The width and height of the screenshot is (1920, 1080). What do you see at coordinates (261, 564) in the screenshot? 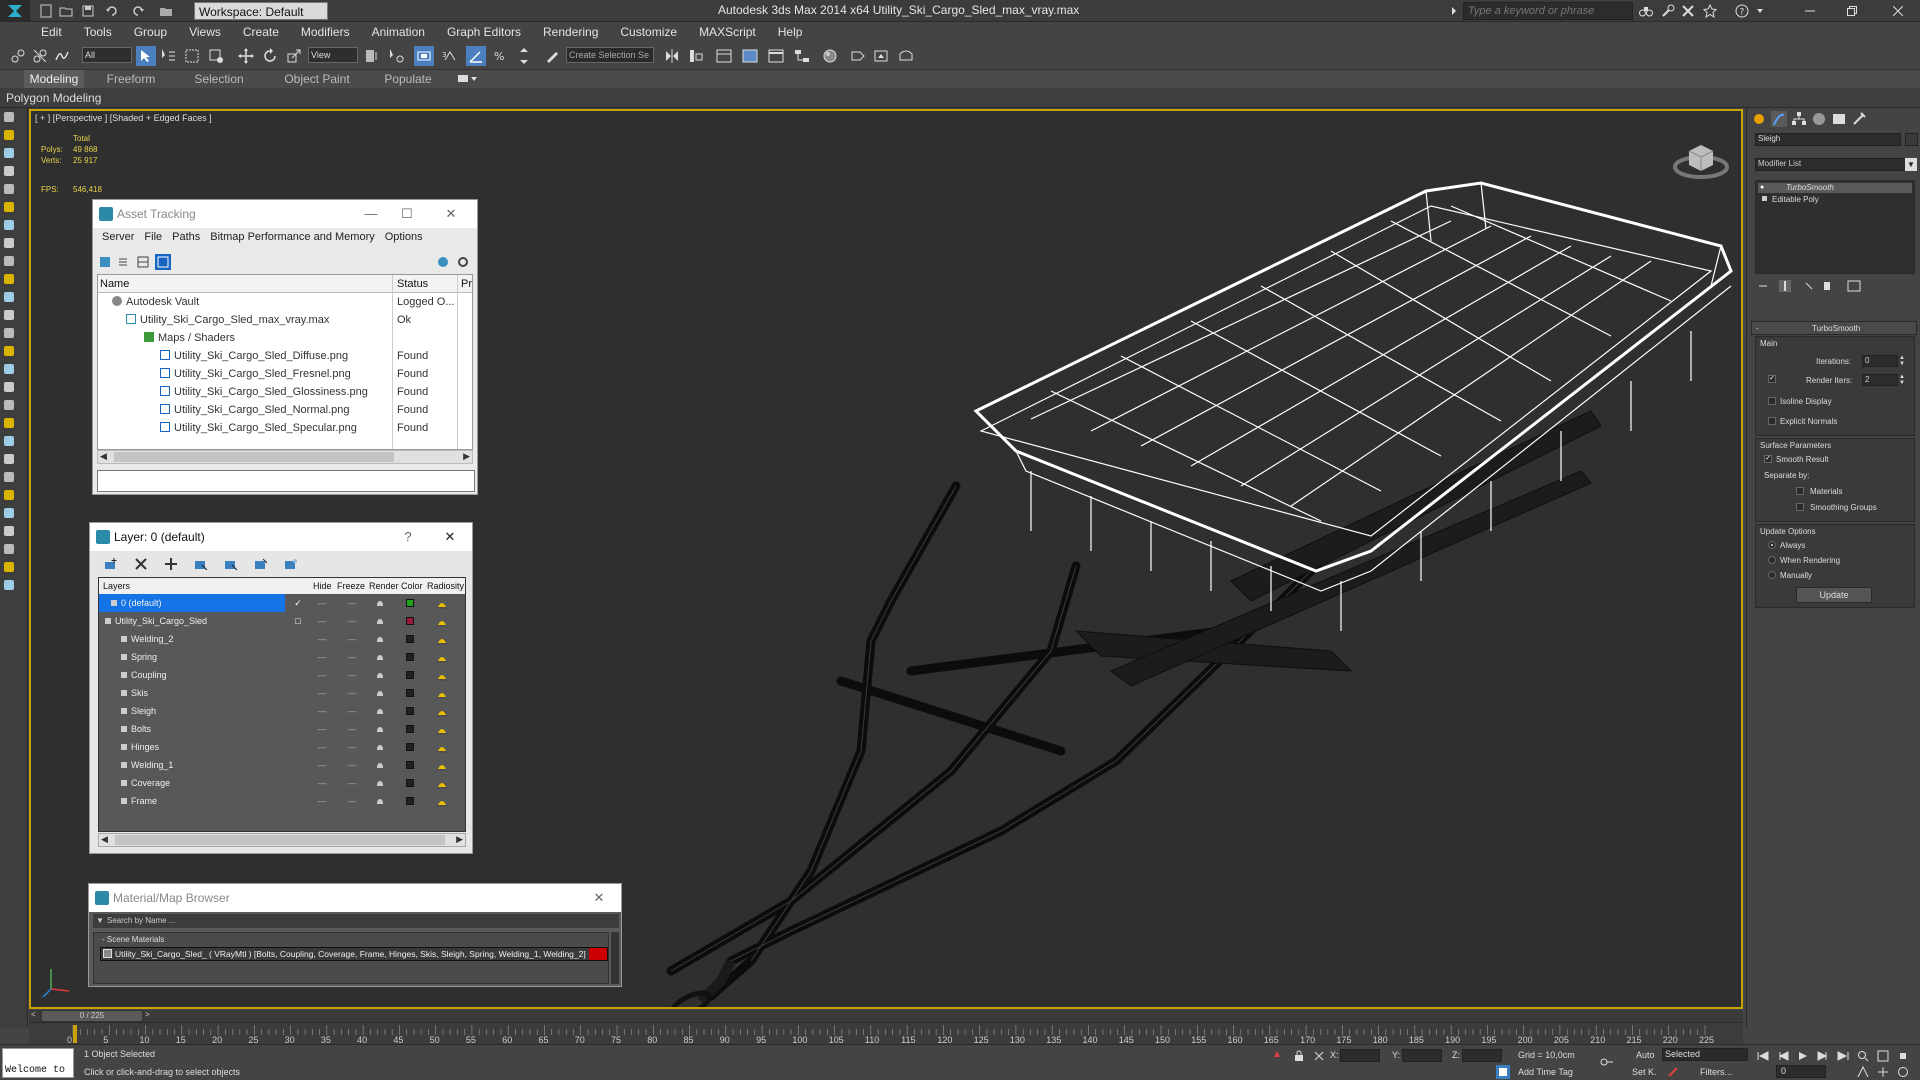
I see `hide-all-icon` at bounding box center [261, 564].